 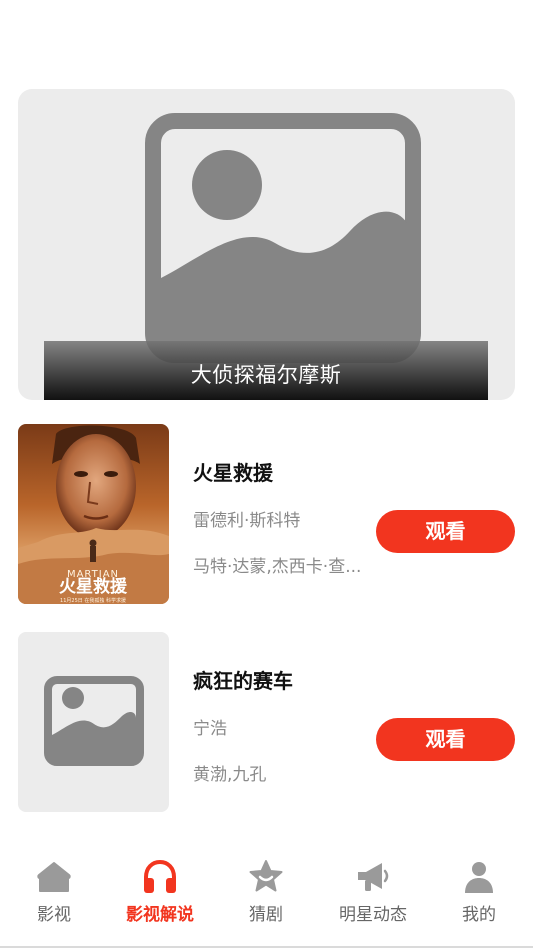 I want to click on headphones-icon, so click(x=160, y=876).